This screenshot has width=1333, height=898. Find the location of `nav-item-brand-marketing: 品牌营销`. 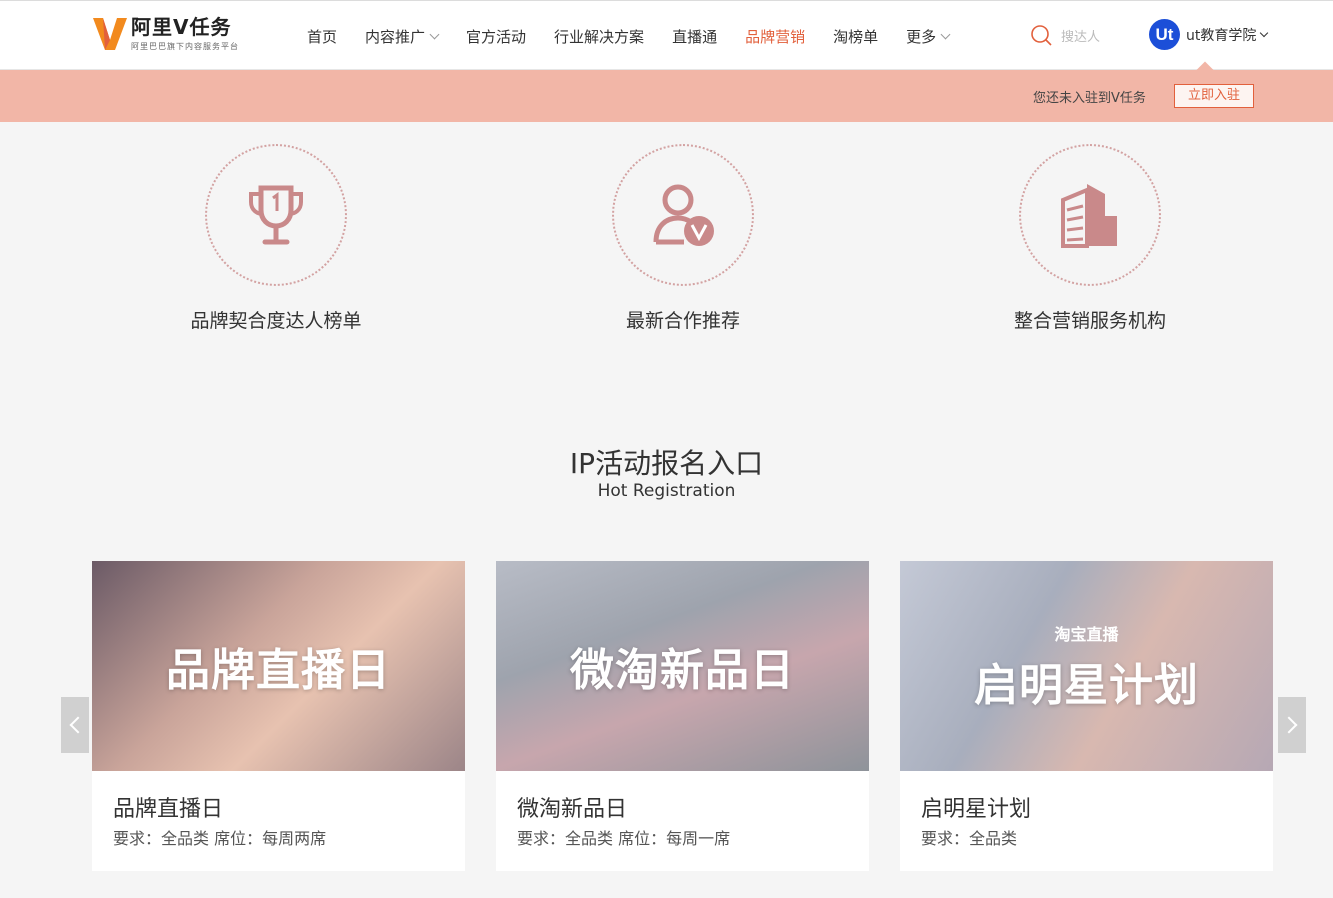

nav-item-brand-marketing: 品牌营销 is located at coordinates (775, 36).